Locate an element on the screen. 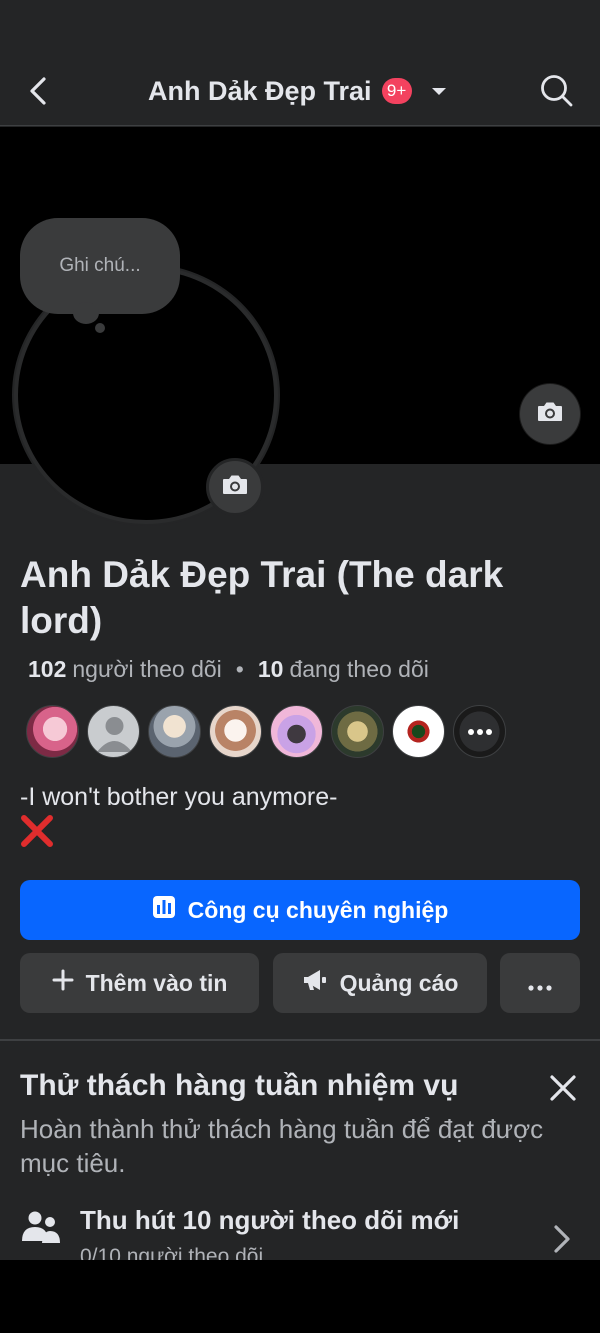 The image size is (600, 1333). edit-profile-picture-button is located at coordinates (235, 487).